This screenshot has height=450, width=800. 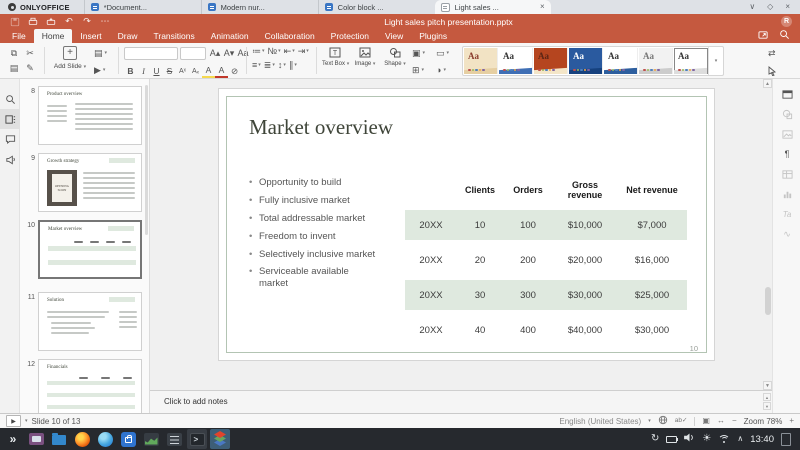 I want to click on theme-thumbnail-5: Aa, so click(x=621, y=61).